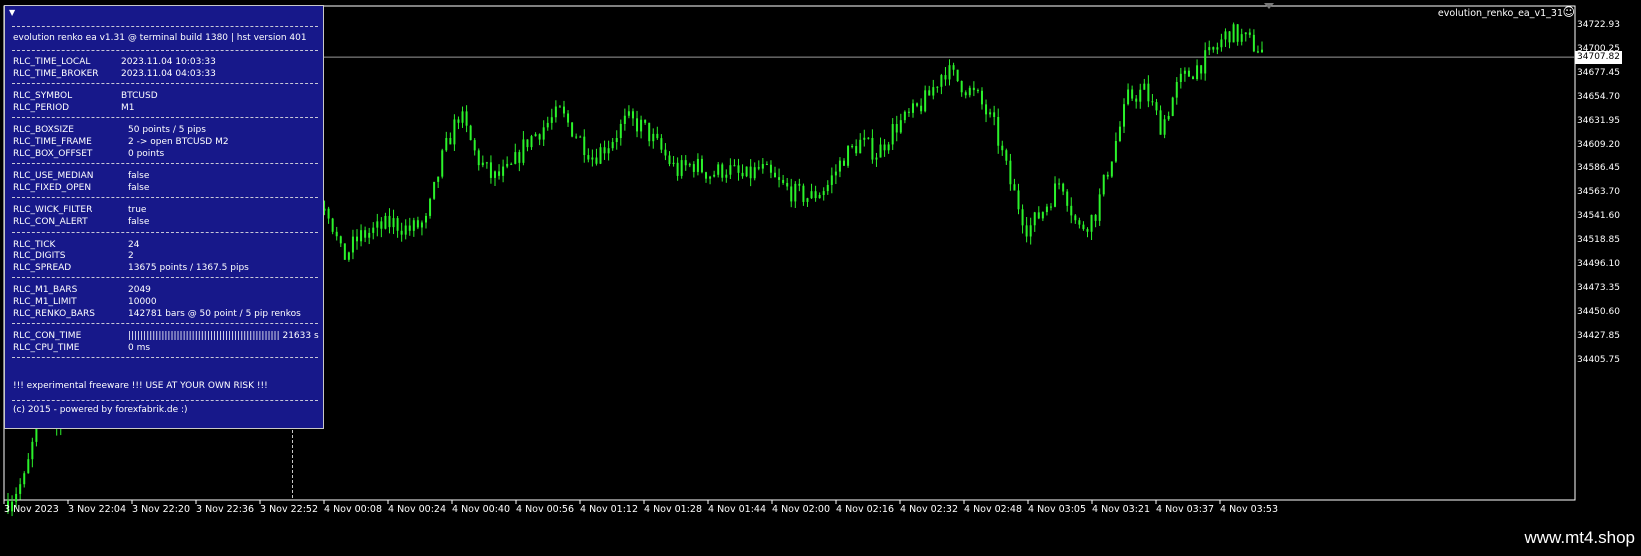 This screenshot has width=1641, height=556. I want to click on panel-key: RLC_PERIOD, so click(41, 107).